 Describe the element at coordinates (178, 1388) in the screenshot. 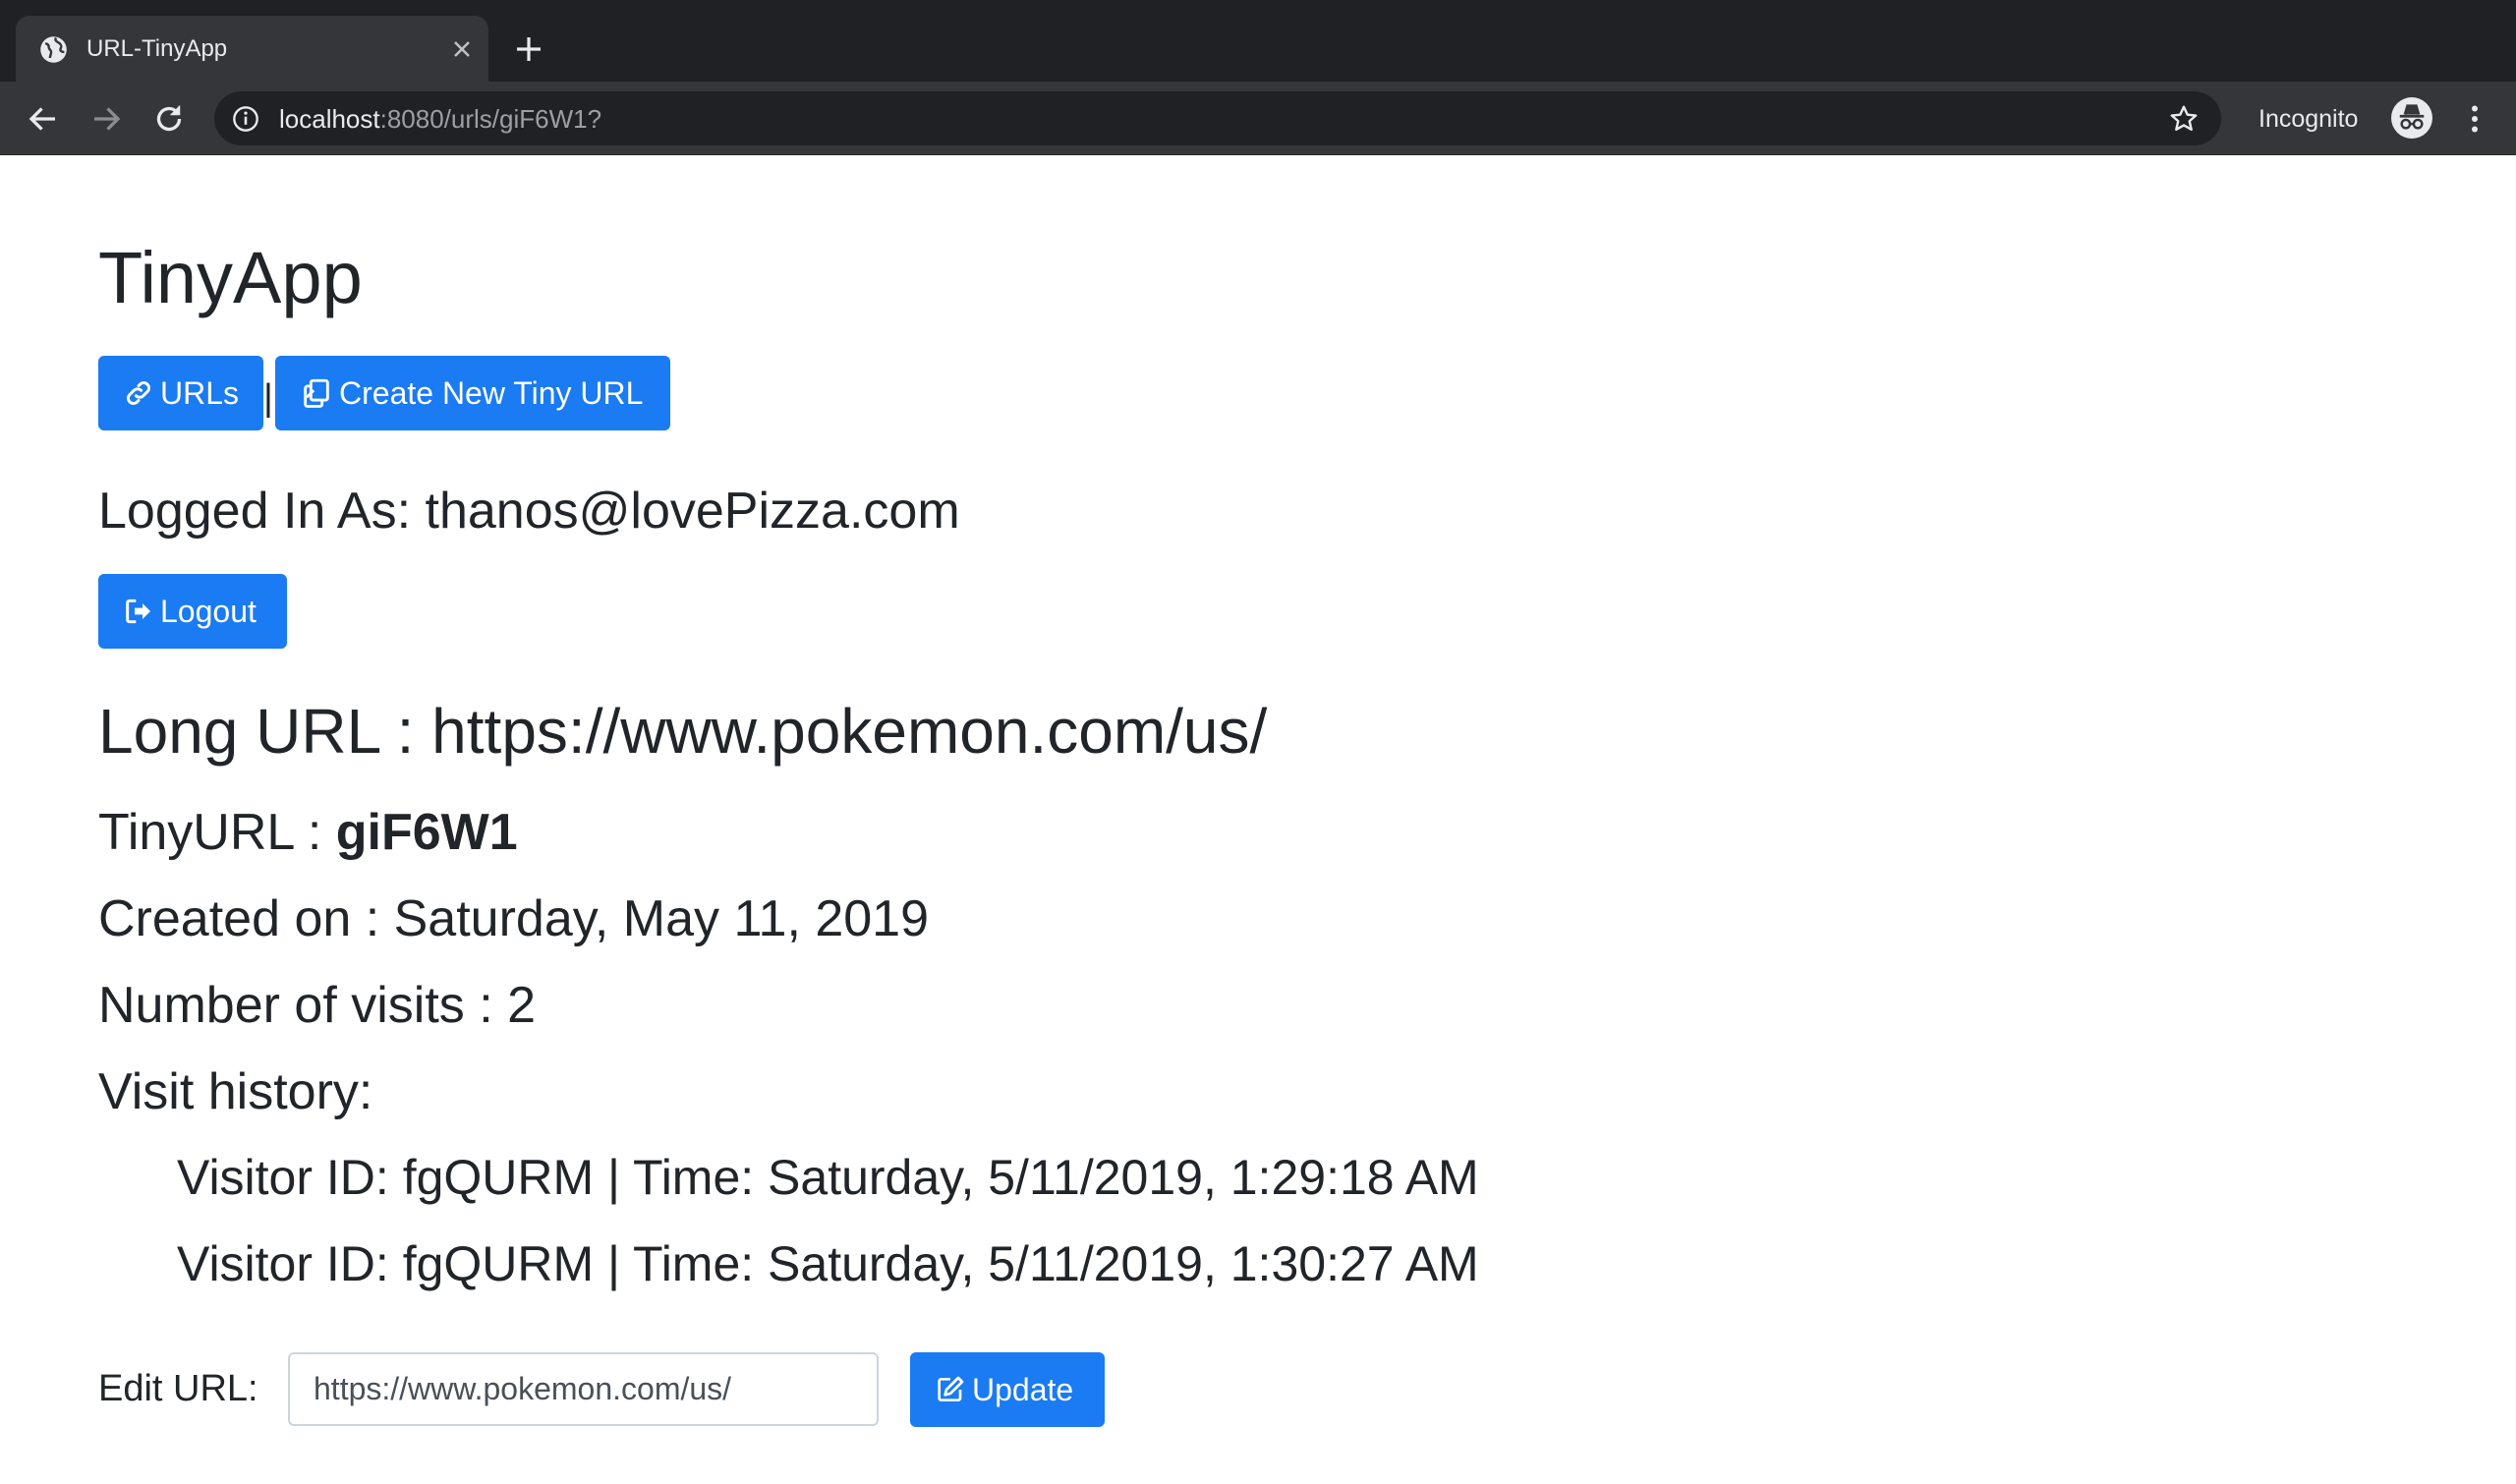

I see `edit-url-label: Edit URL:` at that location.